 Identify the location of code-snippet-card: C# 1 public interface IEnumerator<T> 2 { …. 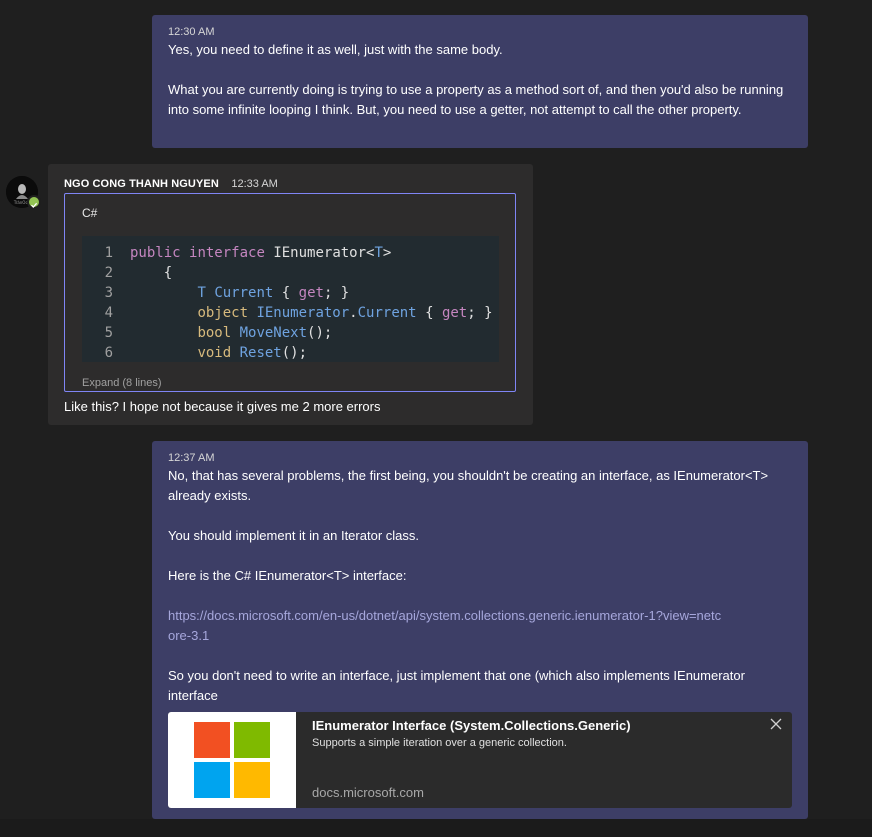
(290, 292).